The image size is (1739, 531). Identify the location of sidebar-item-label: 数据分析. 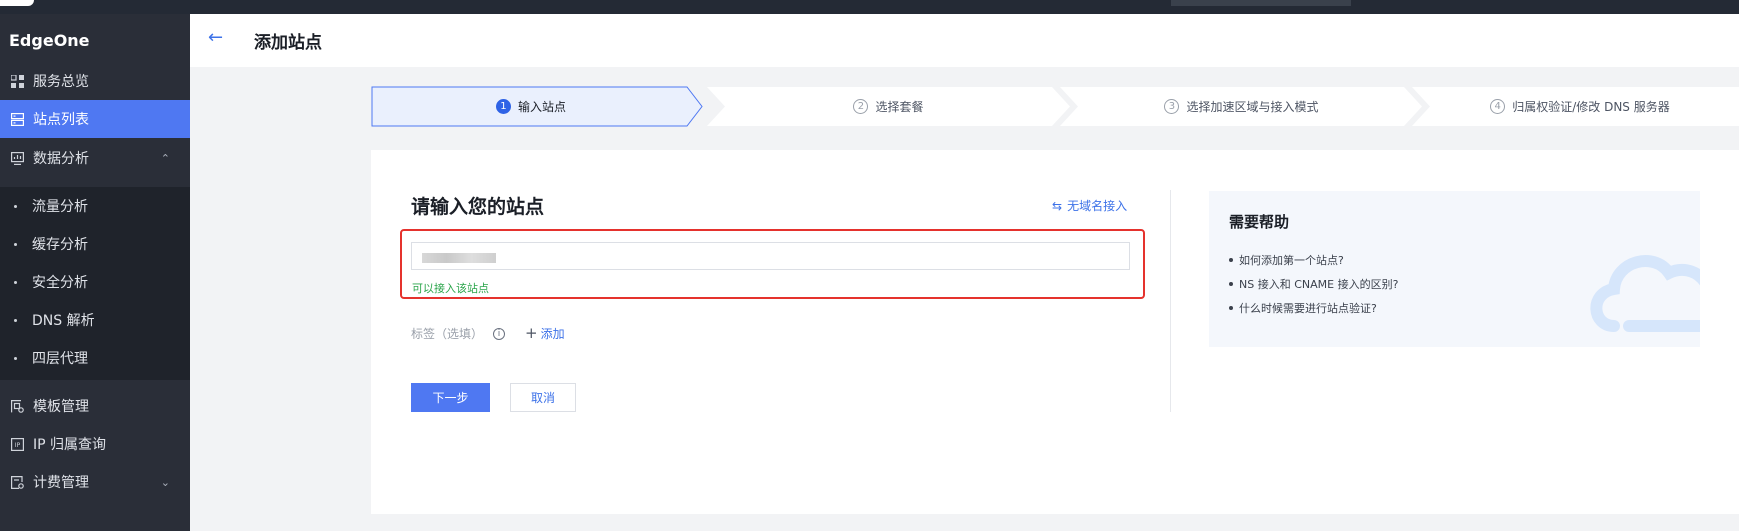
(61, 159).